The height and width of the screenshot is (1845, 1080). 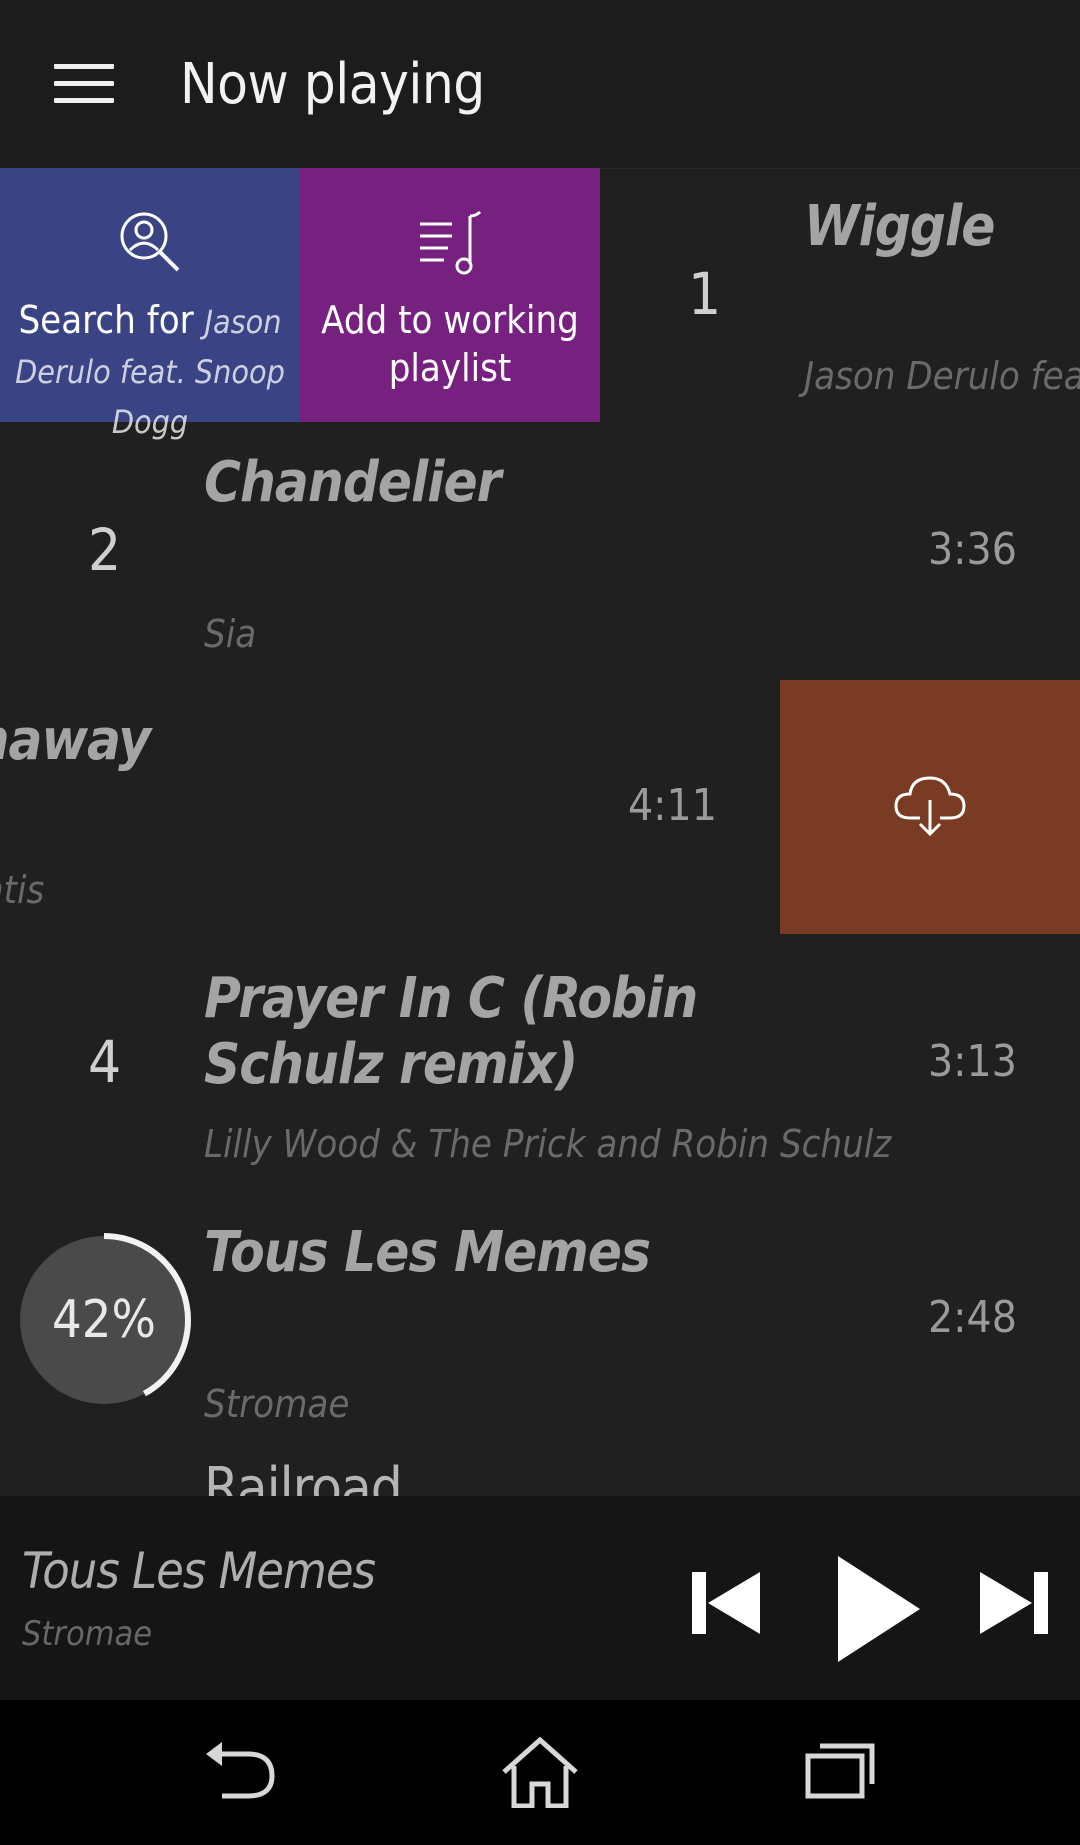 What do you see at coordinates (540, 84) in the screenshot?
I see `app-header: Now playing` at bounding box center [540, 84].